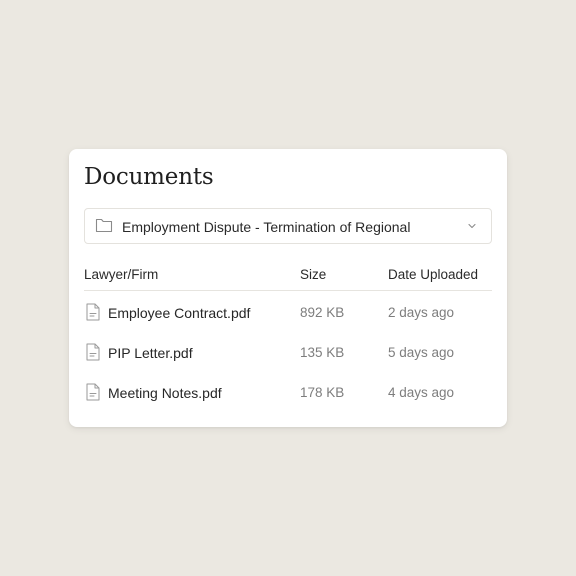 Image resolution: width=576 pixels, height=576 pixels. I want to click on file-date-uploaded: 4 days ago, so click(421, 392).